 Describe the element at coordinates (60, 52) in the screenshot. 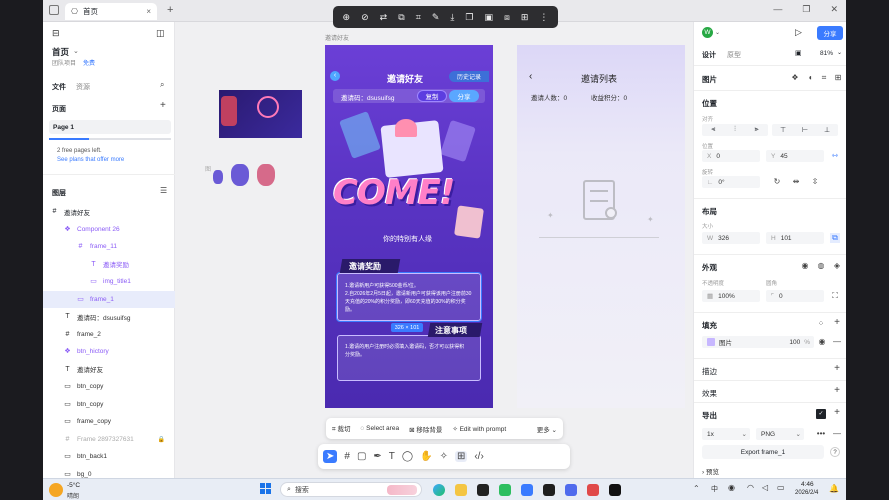

I see `file-title: 首页` at that location.